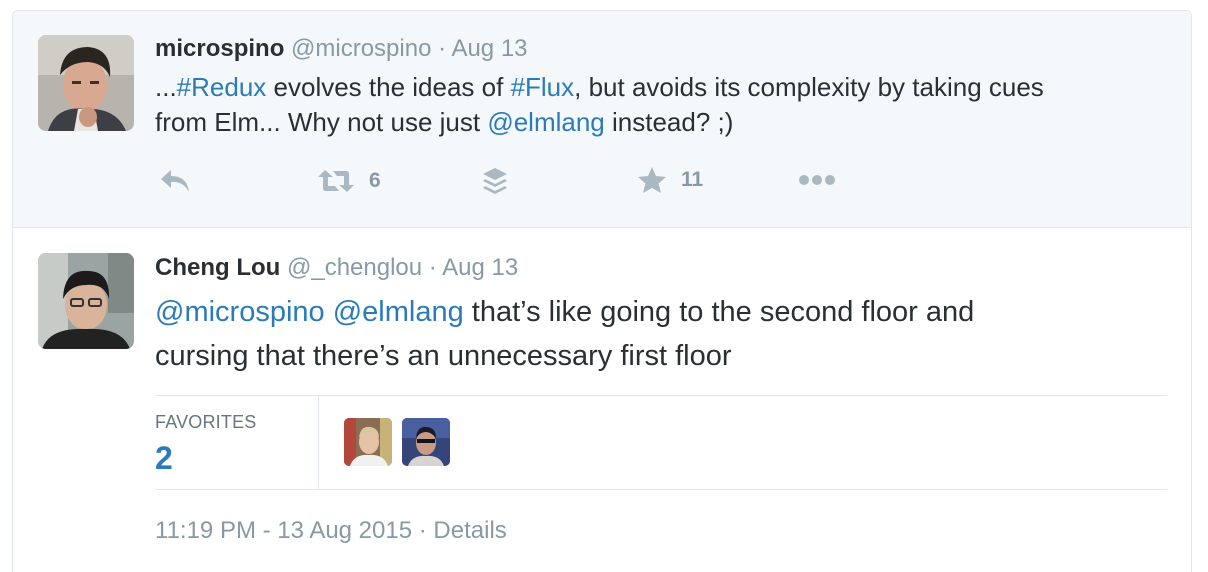 The width and height of the screenshot is (1208, 572). What do you see at coordinates (543, 87) in the screenshot?
I see `hashtag-flux: #Flux` at bounding box center [543, 87].